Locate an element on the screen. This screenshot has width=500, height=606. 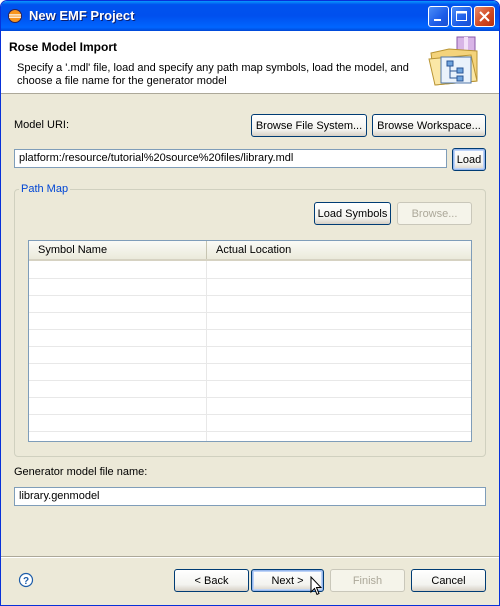
generator-model-field: library.genmodel is located at coordinates (250, 496).